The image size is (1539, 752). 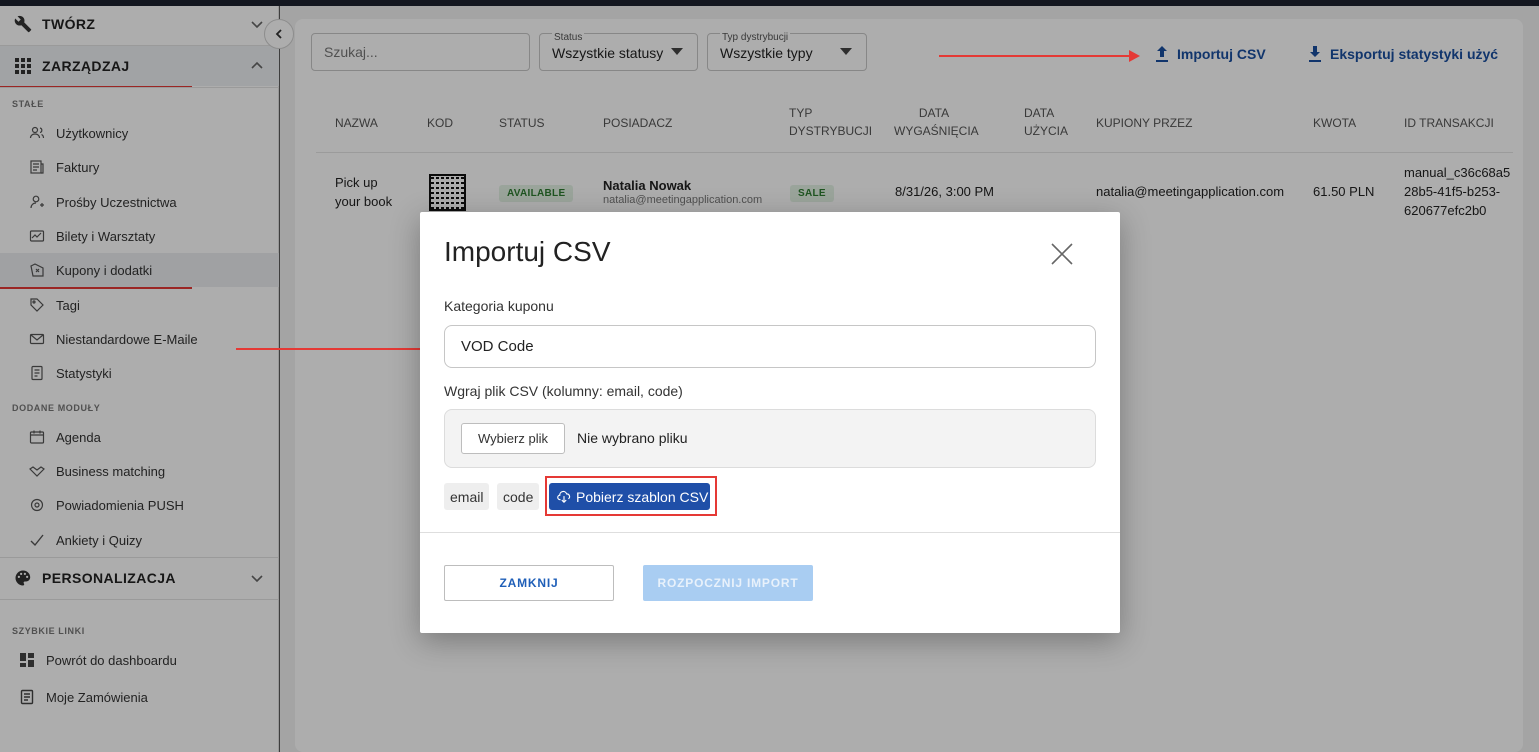 I want to click on upload-label: Wgraj plik CSV (kolumny: email, code), so click(x=563, y=391).